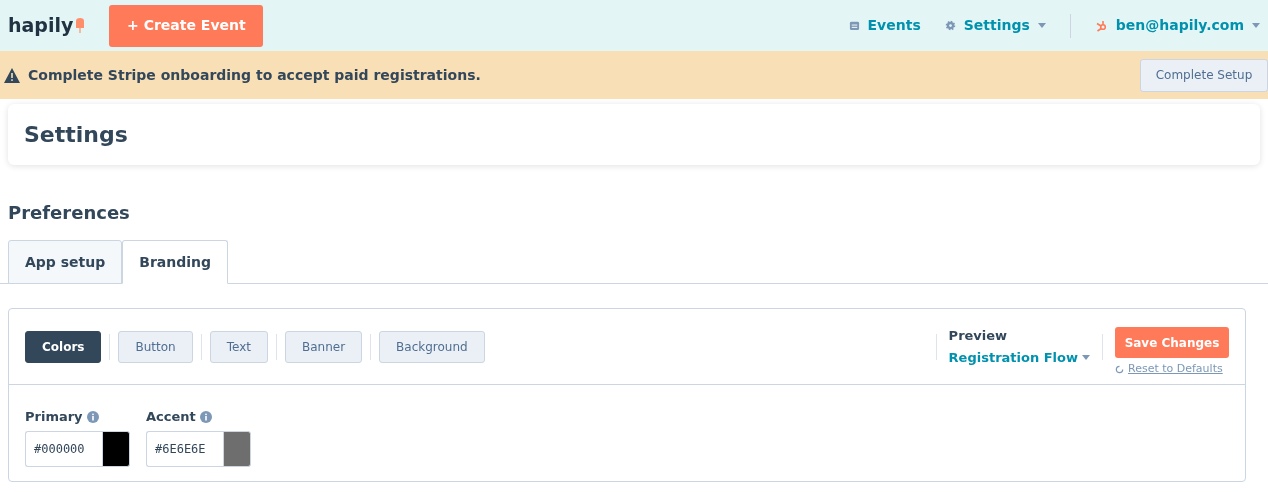 Image resolution: width=1268 pixels, height=492 pixels. What do you see at coordinates (54, 417) in the screenshot?
I see `field-label: Primary` at bounding box center [54, 417].